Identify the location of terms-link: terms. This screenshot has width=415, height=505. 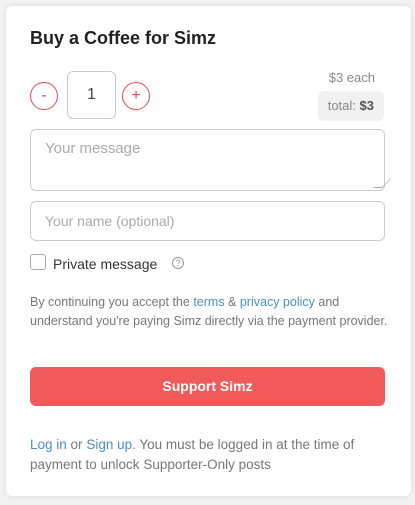
(208, 302).